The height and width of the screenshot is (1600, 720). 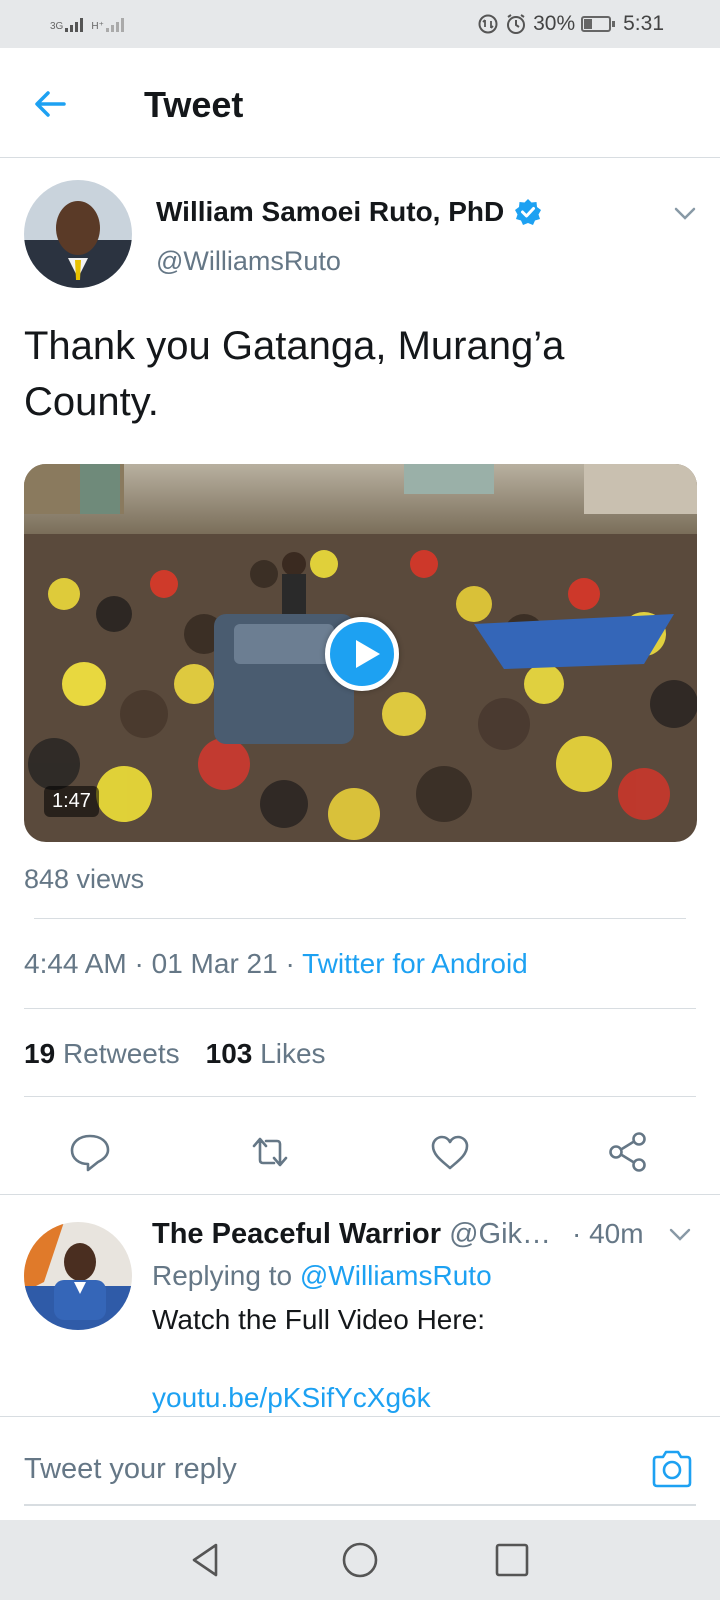 I want to click on verified-badge-icon, so click(x=528, y=212).